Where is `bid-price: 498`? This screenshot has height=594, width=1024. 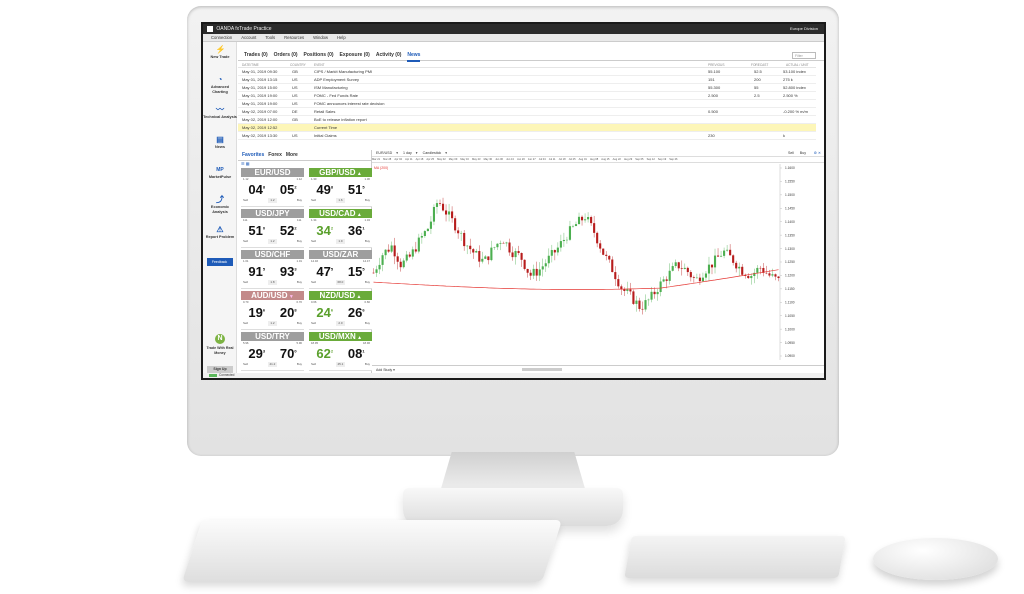 bid-price: 498 is located at coordinates (324, 189).